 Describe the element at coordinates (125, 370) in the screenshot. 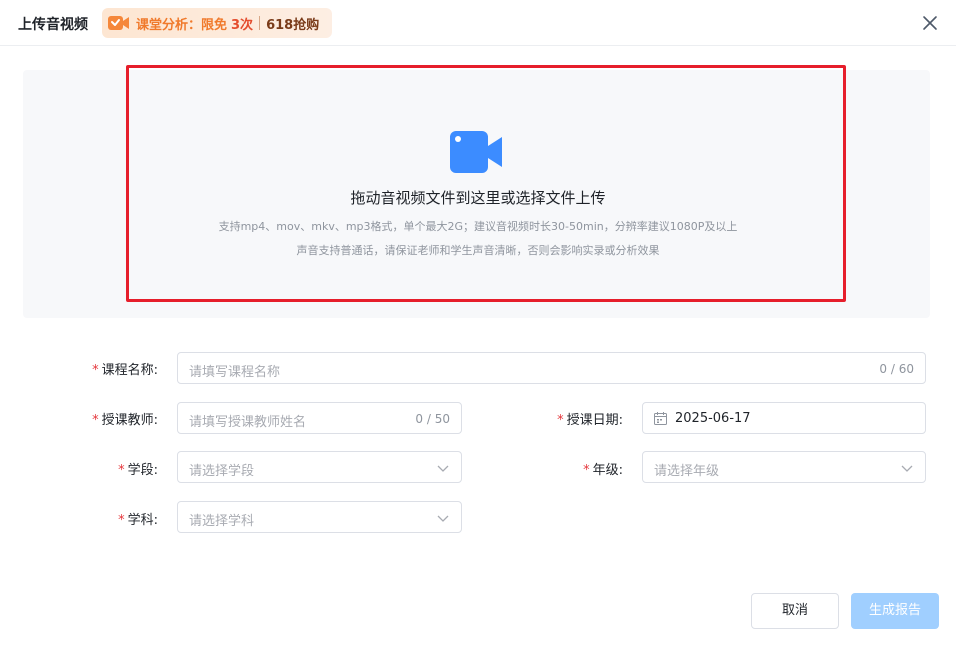

I see `course-name-label: * 课程名称:` at that location.